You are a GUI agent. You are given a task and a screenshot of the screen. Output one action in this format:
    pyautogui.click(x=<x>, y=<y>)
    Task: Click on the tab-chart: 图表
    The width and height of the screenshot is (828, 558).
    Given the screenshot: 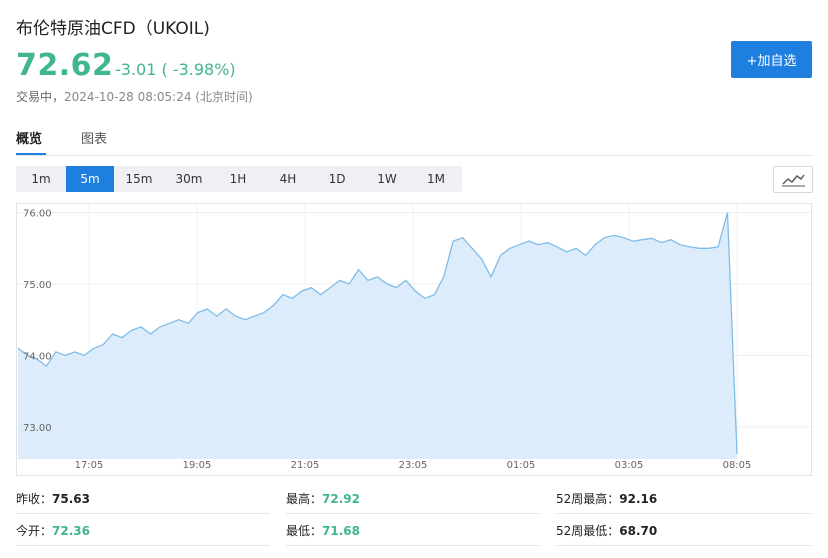 What is the action you would take?
    pyautogui.click(x=94, y=142)
    